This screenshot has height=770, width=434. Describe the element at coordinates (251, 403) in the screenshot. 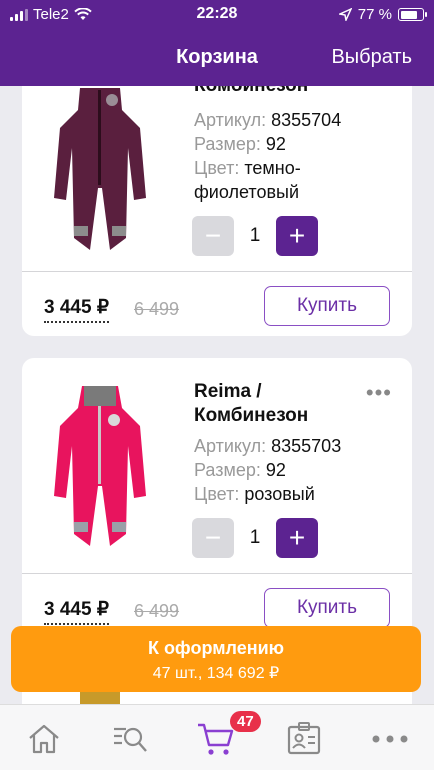

I see `product-brand: Reima / Комбинезон` at that location.